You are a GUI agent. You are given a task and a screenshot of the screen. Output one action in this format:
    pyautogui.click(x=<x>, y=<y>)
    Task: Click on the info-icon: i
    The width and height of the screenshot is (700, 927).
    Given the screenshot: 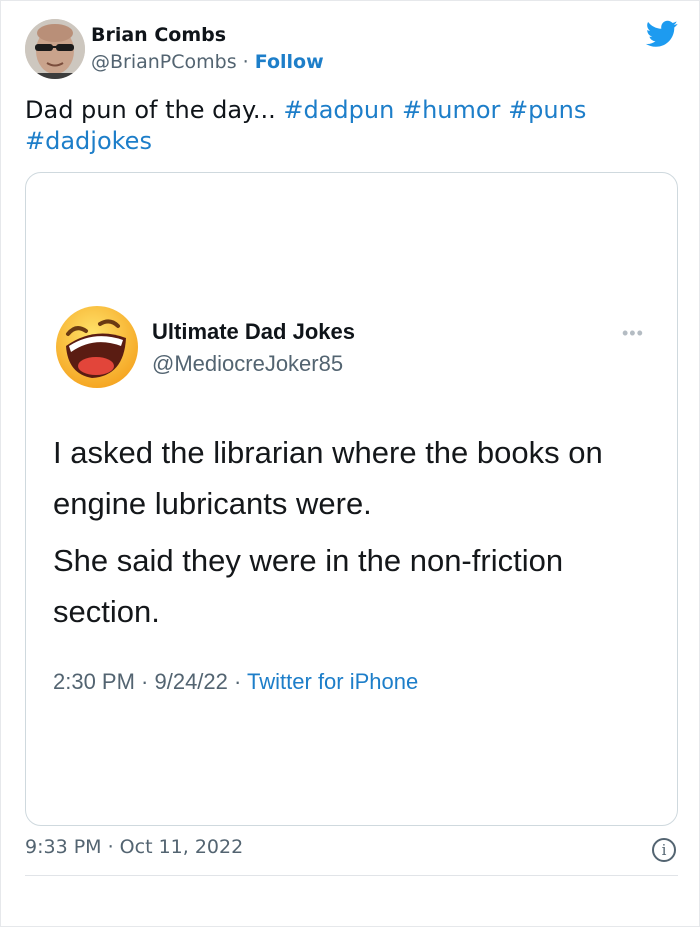 What is the action you would take?
    pyautogui.click(x=664, y=850)
    